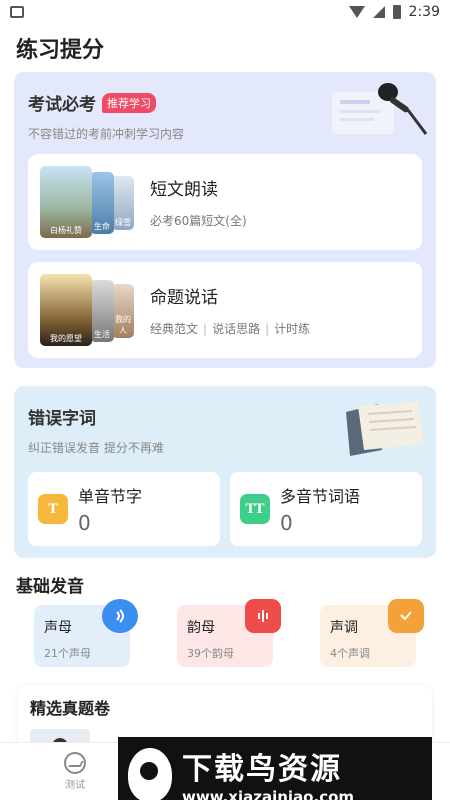 The image size is (450, 800). I want to click on initials-count: 21个声母, so click(67, 653).